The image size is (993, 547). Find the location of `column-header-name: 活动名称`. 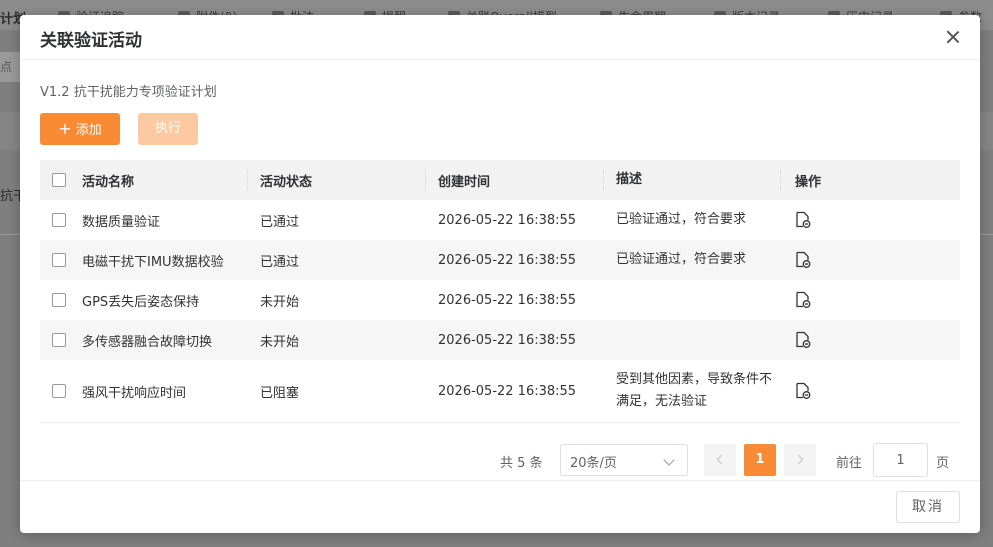

column-header-name: 活动名称 is located at coordinates (108, 182).